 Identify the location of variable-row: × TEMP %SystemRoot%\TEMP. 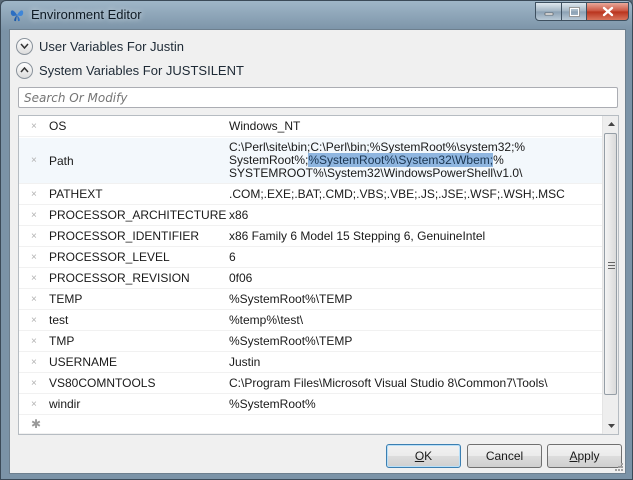
(311, 299).